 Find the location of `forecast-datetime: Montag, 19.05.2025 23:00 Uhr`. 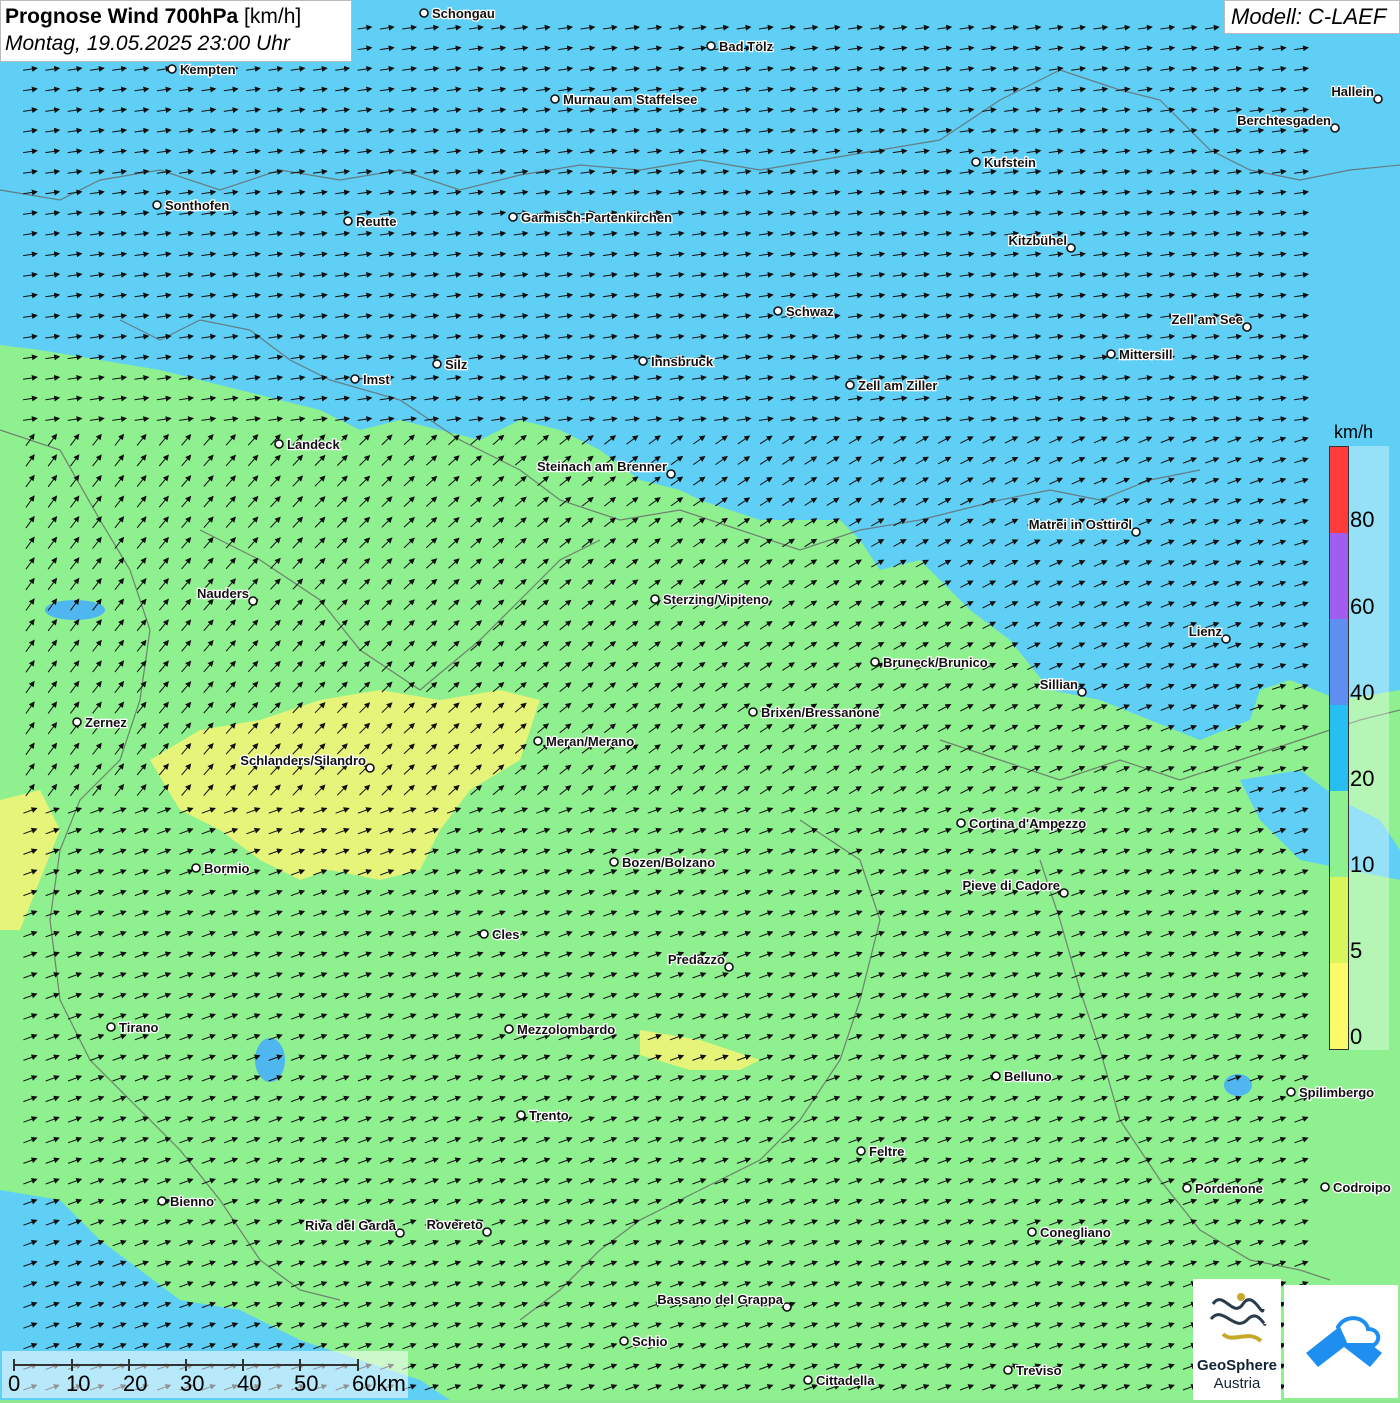

forecast-datetime: Montag, 19.05.2025 23:00 Uhr is located at coordinates (147, 43).